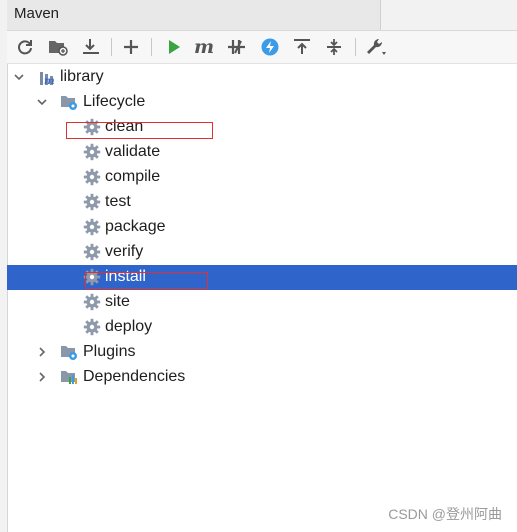 This screenshot has width=517, height=532. What do you see at coordinates (174, 47) in the screenshot?
I see `run-icon` at bounding box center [174, 47].